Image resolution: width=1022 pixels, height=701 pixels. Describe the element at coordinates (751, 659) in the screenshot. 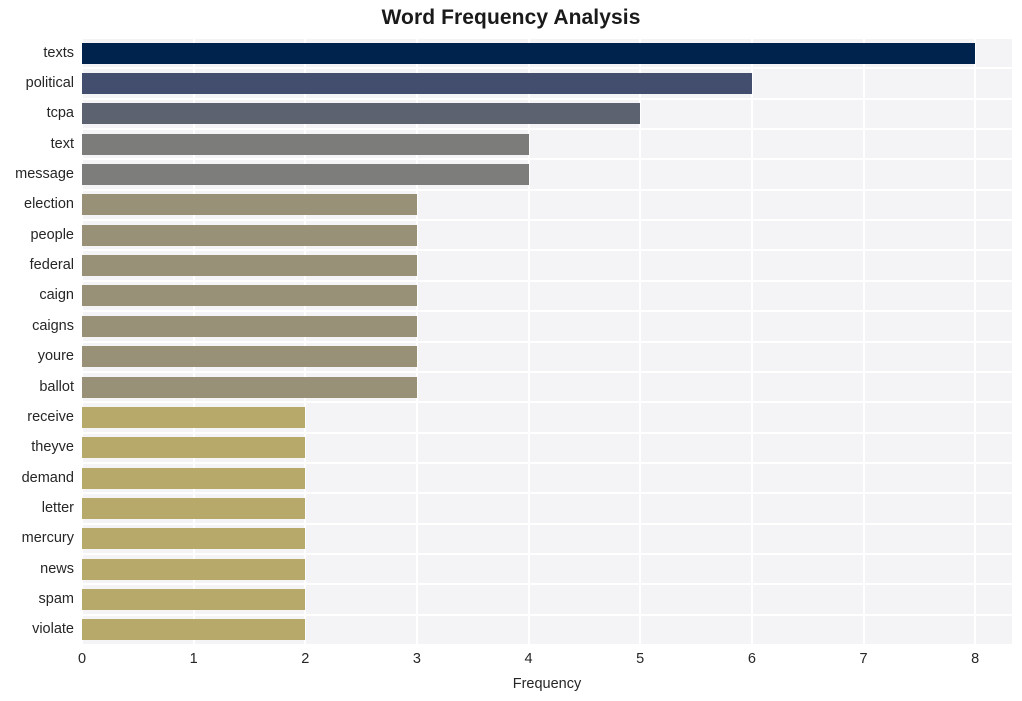

I see `x-tick-label-6: 6` at that location.